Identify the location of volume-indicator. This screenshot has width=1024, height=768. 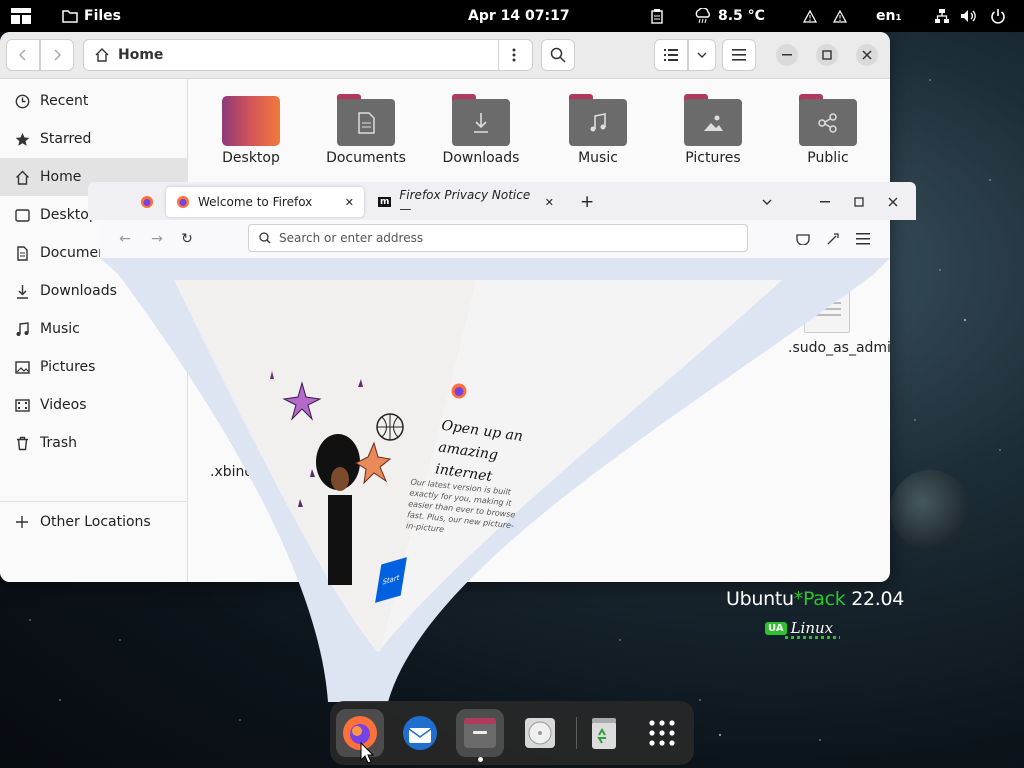
(969, 16).